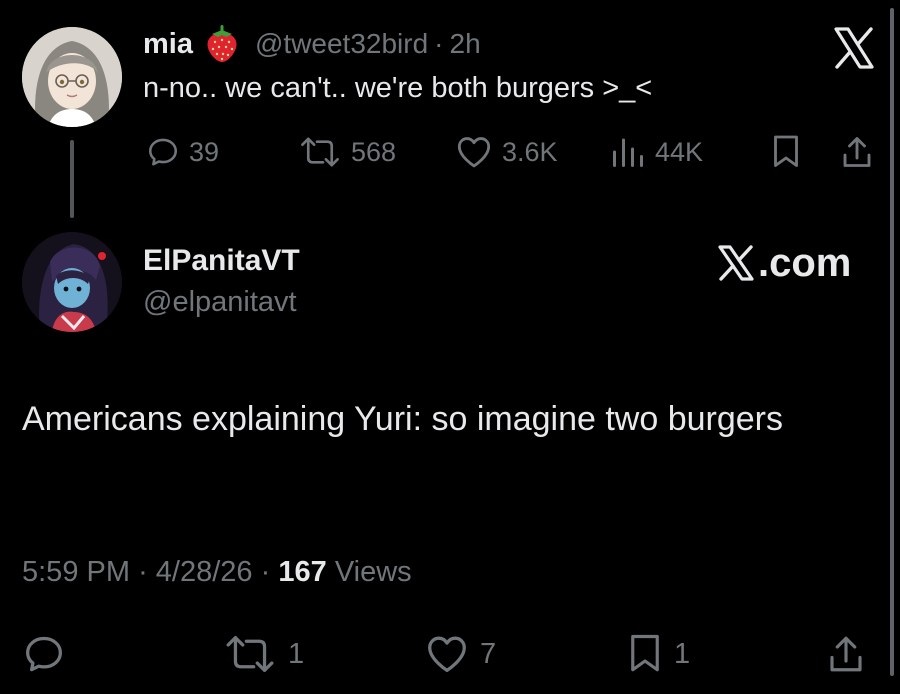  I want to click on like-button: 7, so click(460, 654).